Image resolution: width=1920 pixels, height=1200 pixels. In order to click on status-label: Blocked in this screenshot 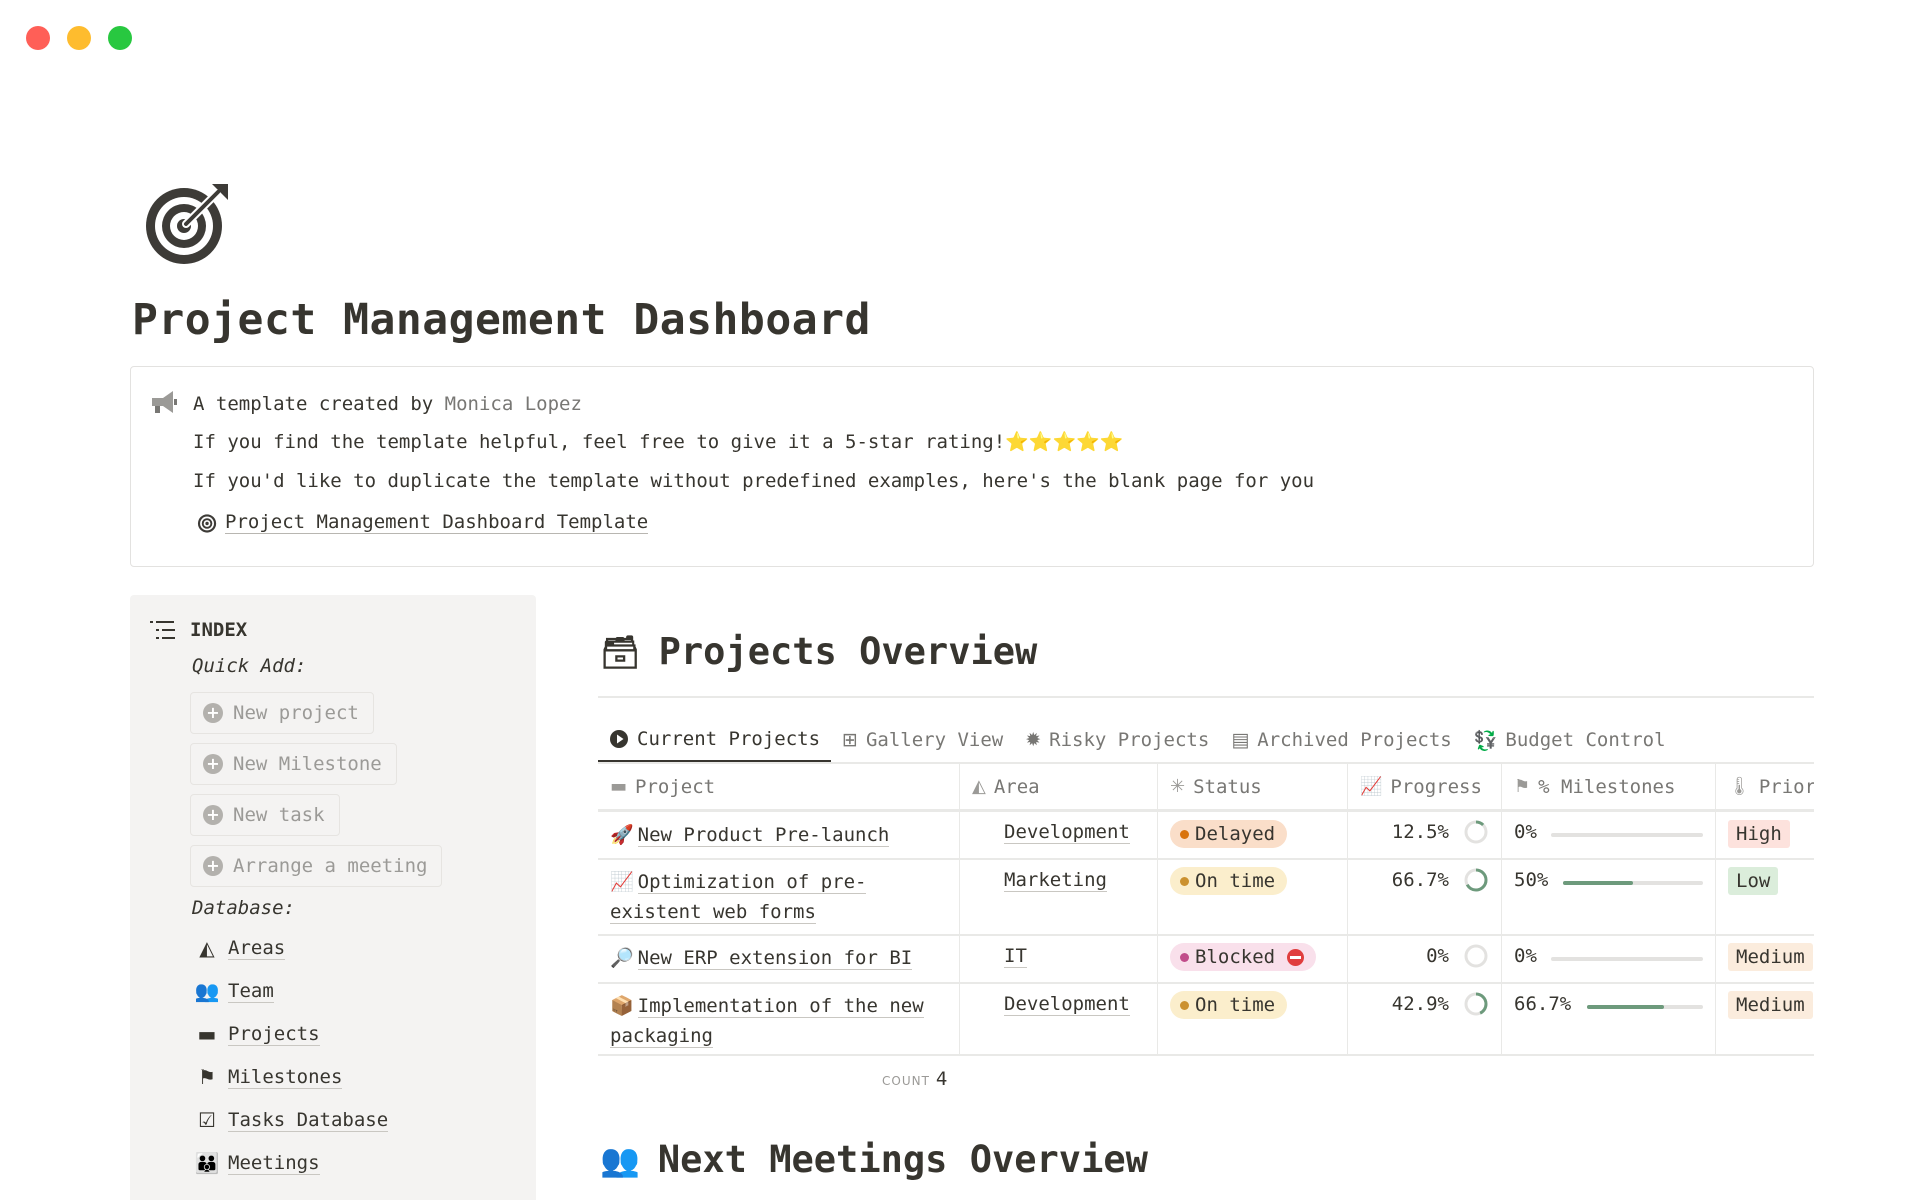, I will do `click(1235, 957)`.